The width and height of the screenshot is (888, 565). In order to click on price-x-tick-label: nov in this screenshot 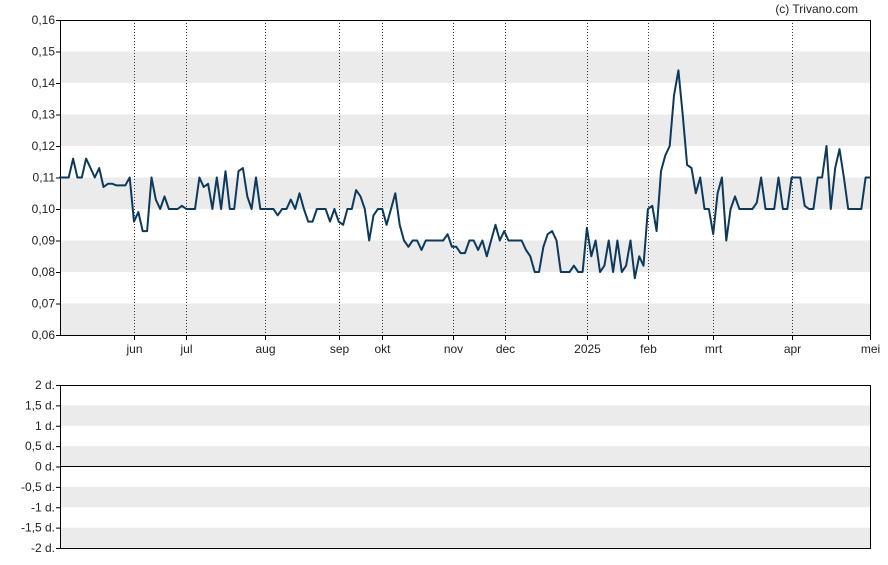, I will do `click(453, 349)`.